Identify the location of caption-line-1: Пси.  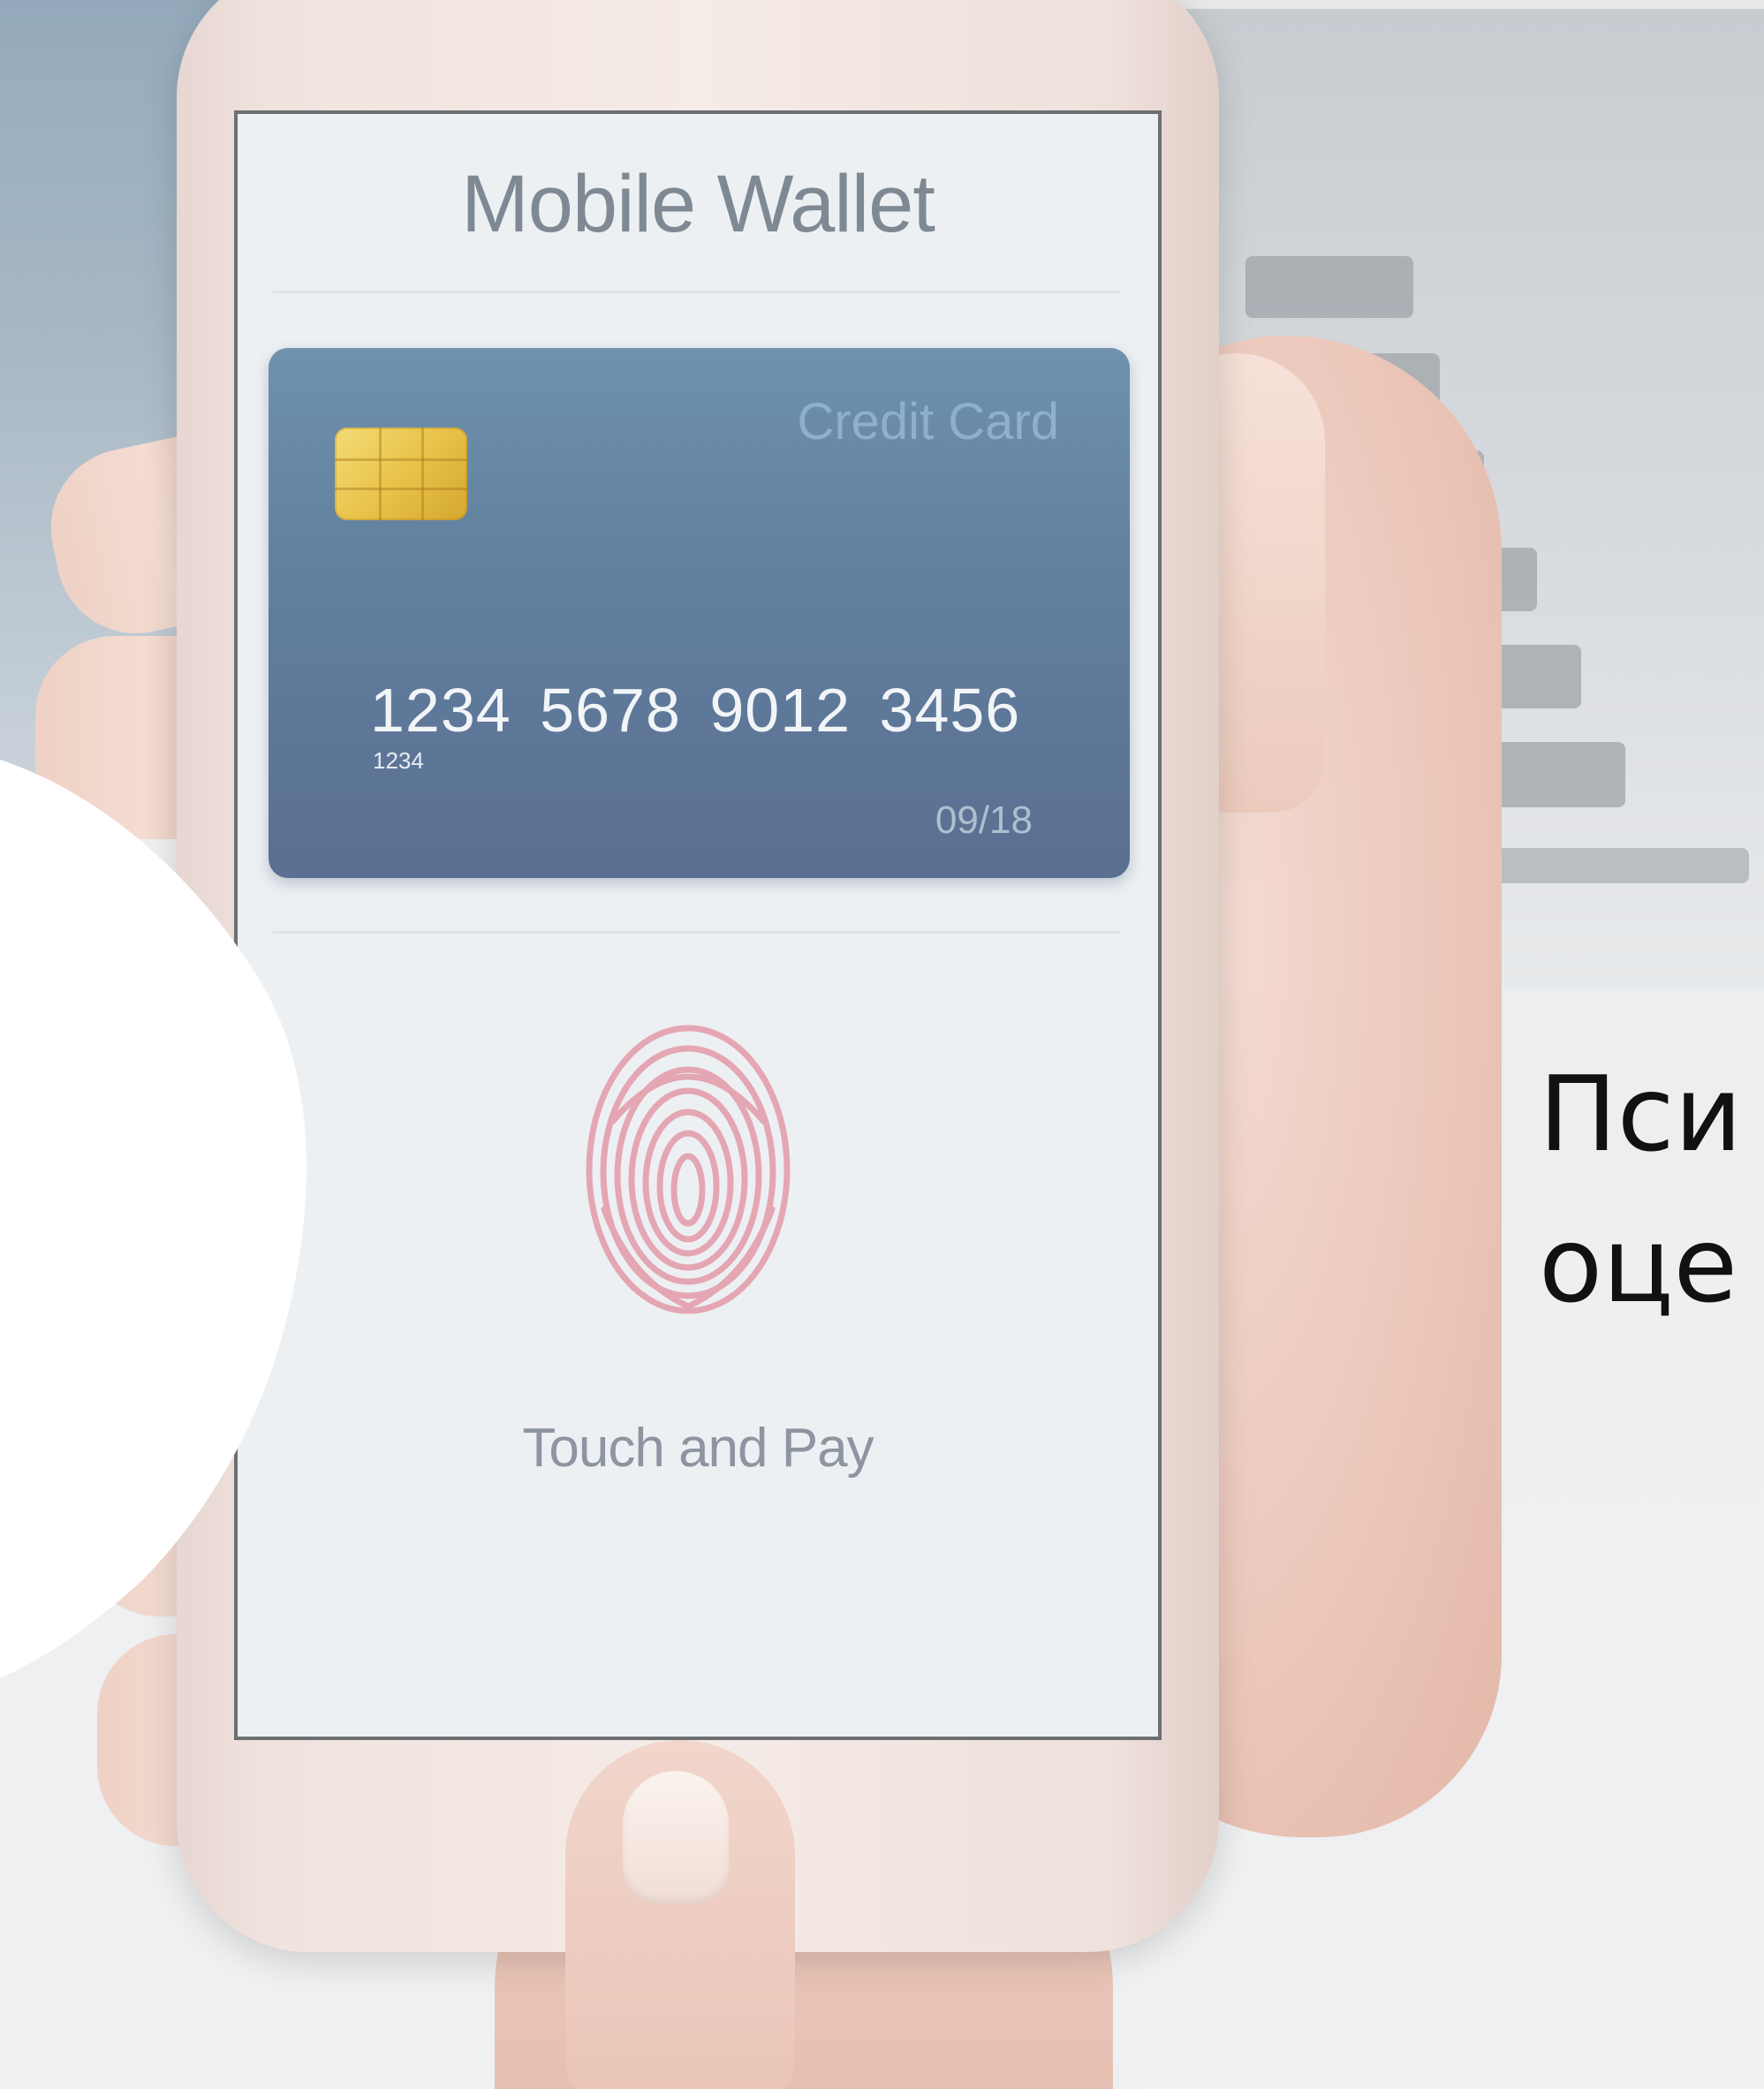
(1641, 1114).